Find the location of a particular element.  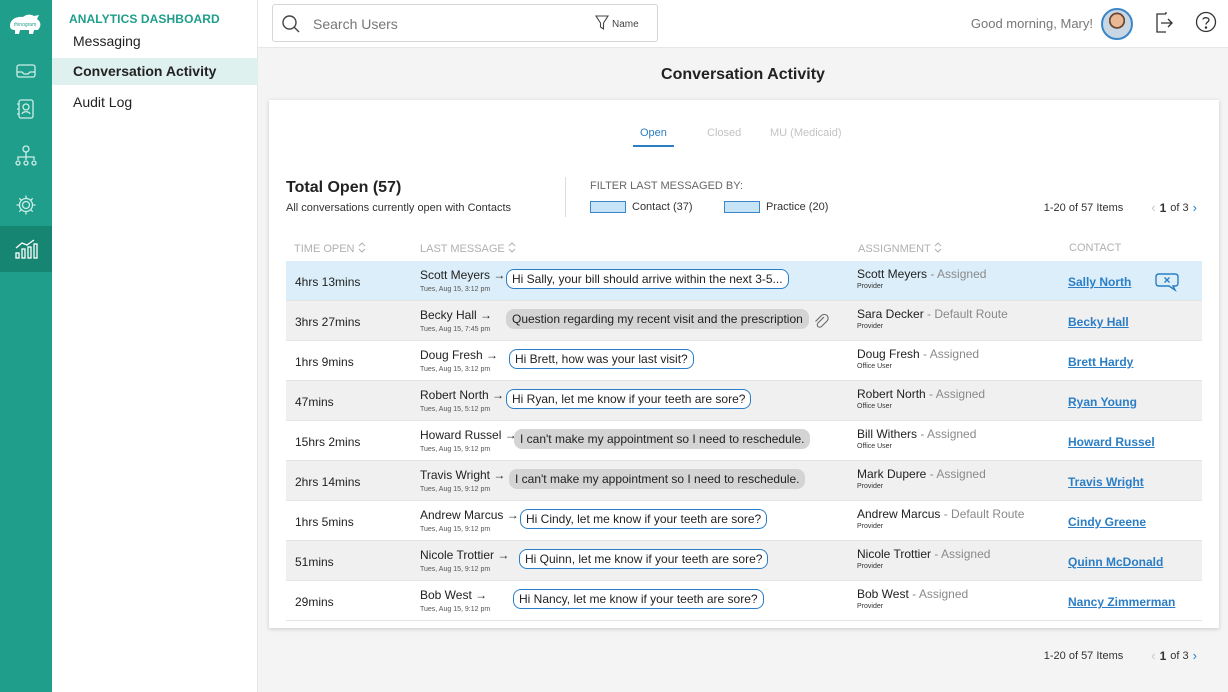

col-last-message: LAST MESSAGE is located at coordinates (468, 249).